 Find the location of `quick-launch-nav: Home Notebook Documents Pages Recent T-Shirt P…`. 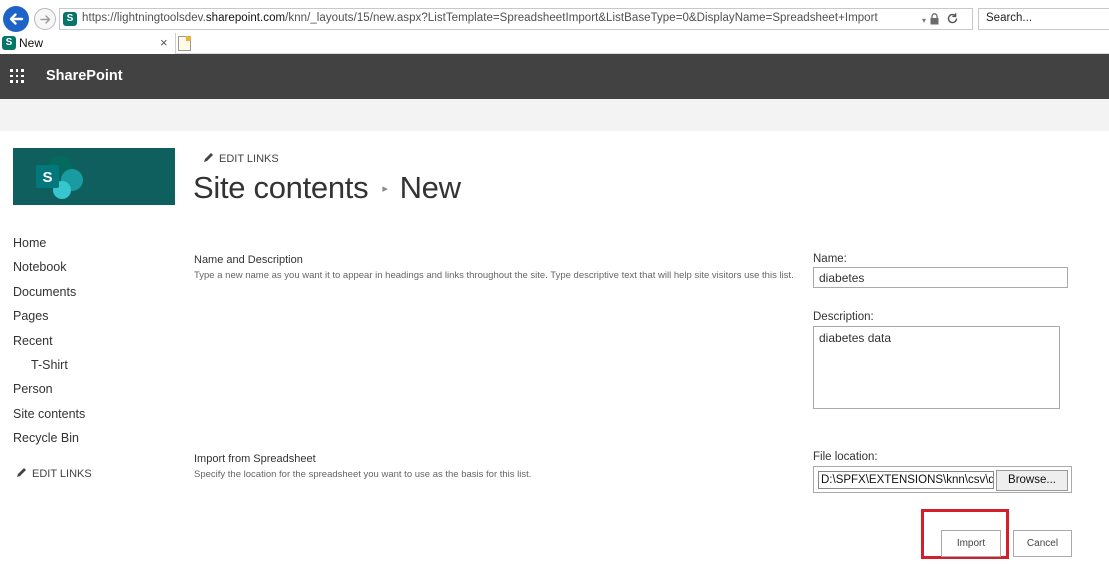

quick-launch-nav: Home Notebook Documents Pages Recent T-Shirt P… is located at coordinates (93, 343).